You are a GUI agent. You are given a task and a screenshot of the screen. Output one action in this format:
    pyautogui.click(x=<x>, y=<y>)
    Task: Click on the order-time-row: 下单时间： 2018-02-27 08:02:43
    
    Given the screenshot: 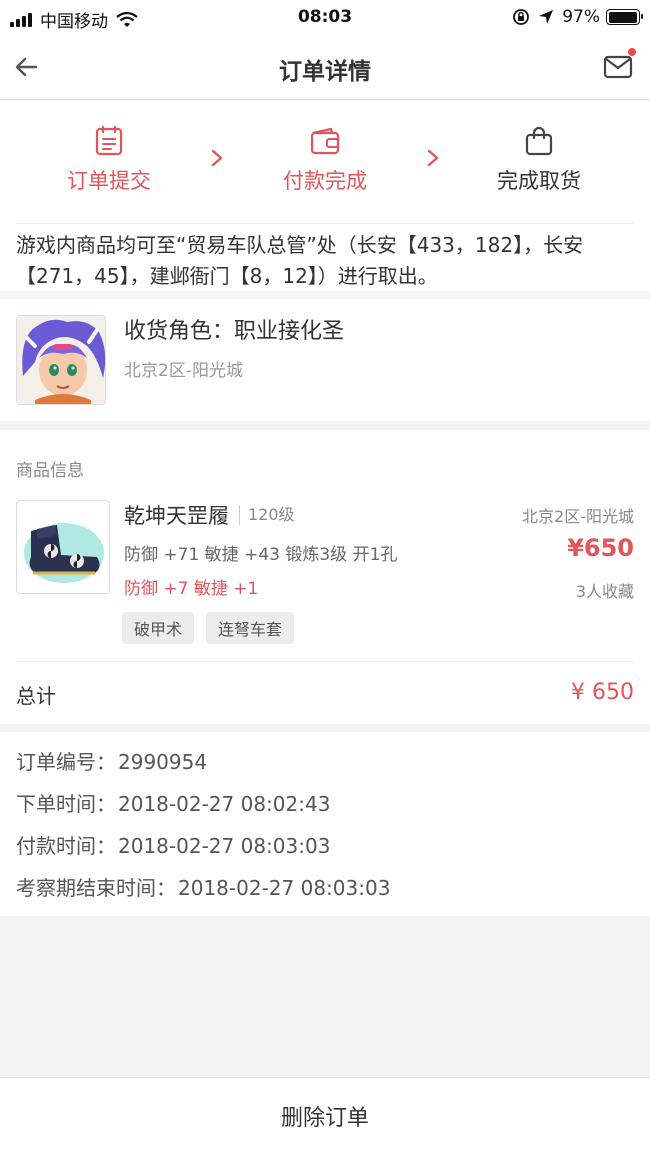 What is the action you would take?
    pyautogui.click(x=325, y=811)
    